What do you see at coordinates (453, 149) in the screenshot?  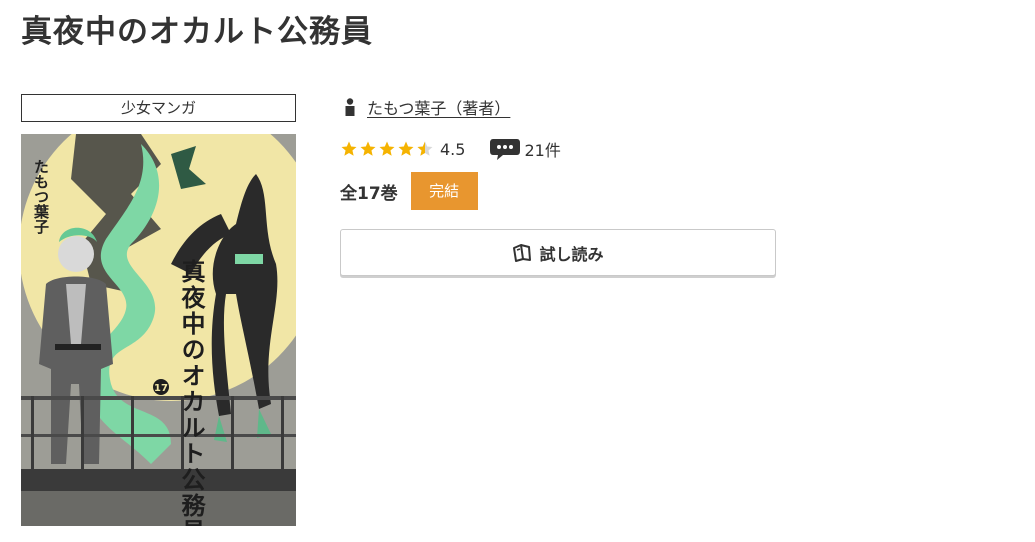 I see `rating-value: 4.5` at bounding box center [453, 149].